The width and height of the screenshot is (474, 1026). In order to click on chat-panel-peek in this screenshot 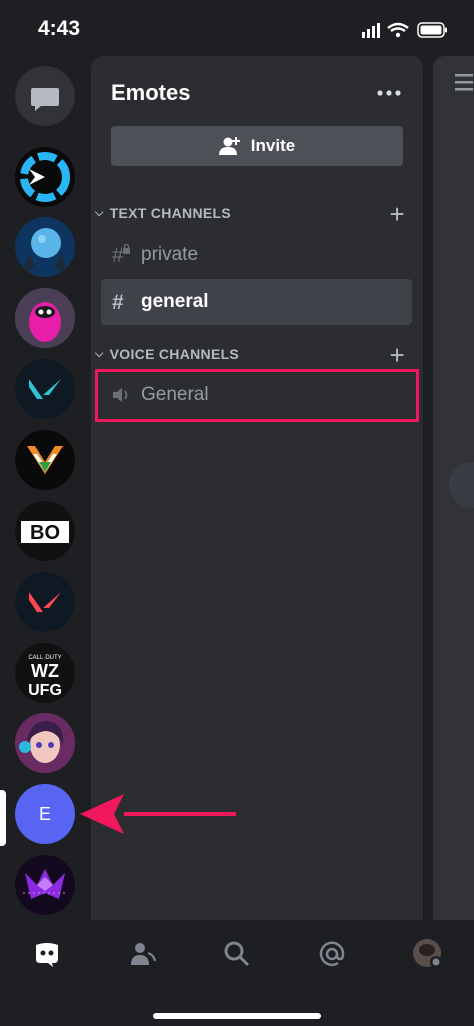, I will do `click(453, 488)`.